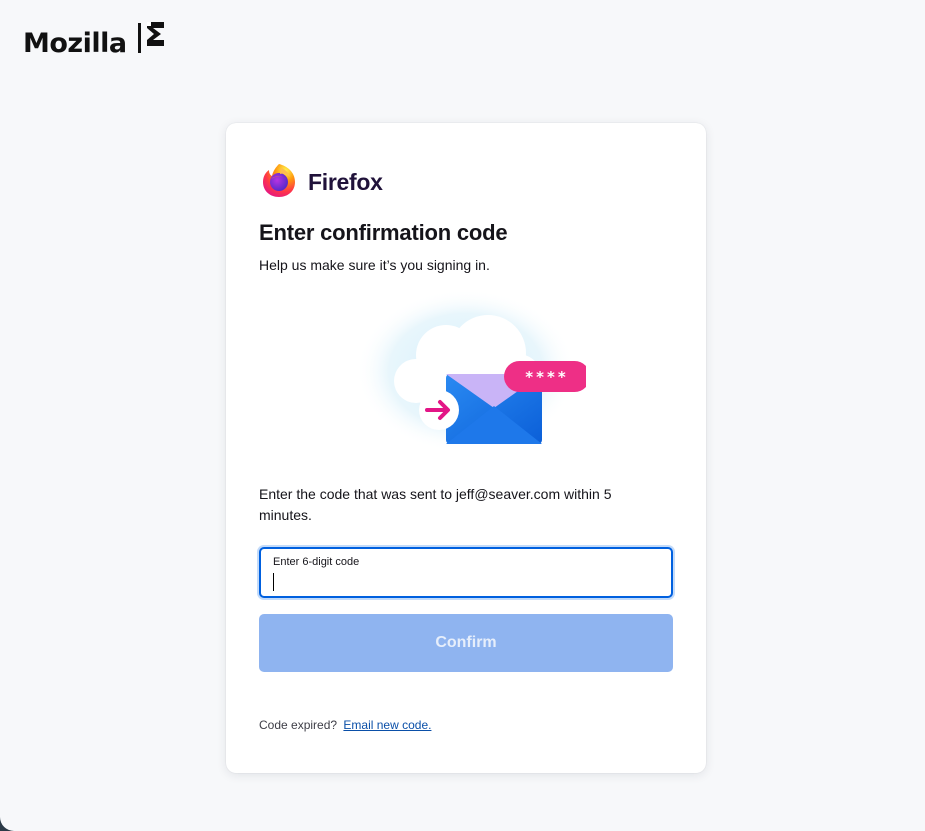 The width and height of the screenshot is (925, 831). I want to click on firefox-brand: Firefox, so click(321, 182).